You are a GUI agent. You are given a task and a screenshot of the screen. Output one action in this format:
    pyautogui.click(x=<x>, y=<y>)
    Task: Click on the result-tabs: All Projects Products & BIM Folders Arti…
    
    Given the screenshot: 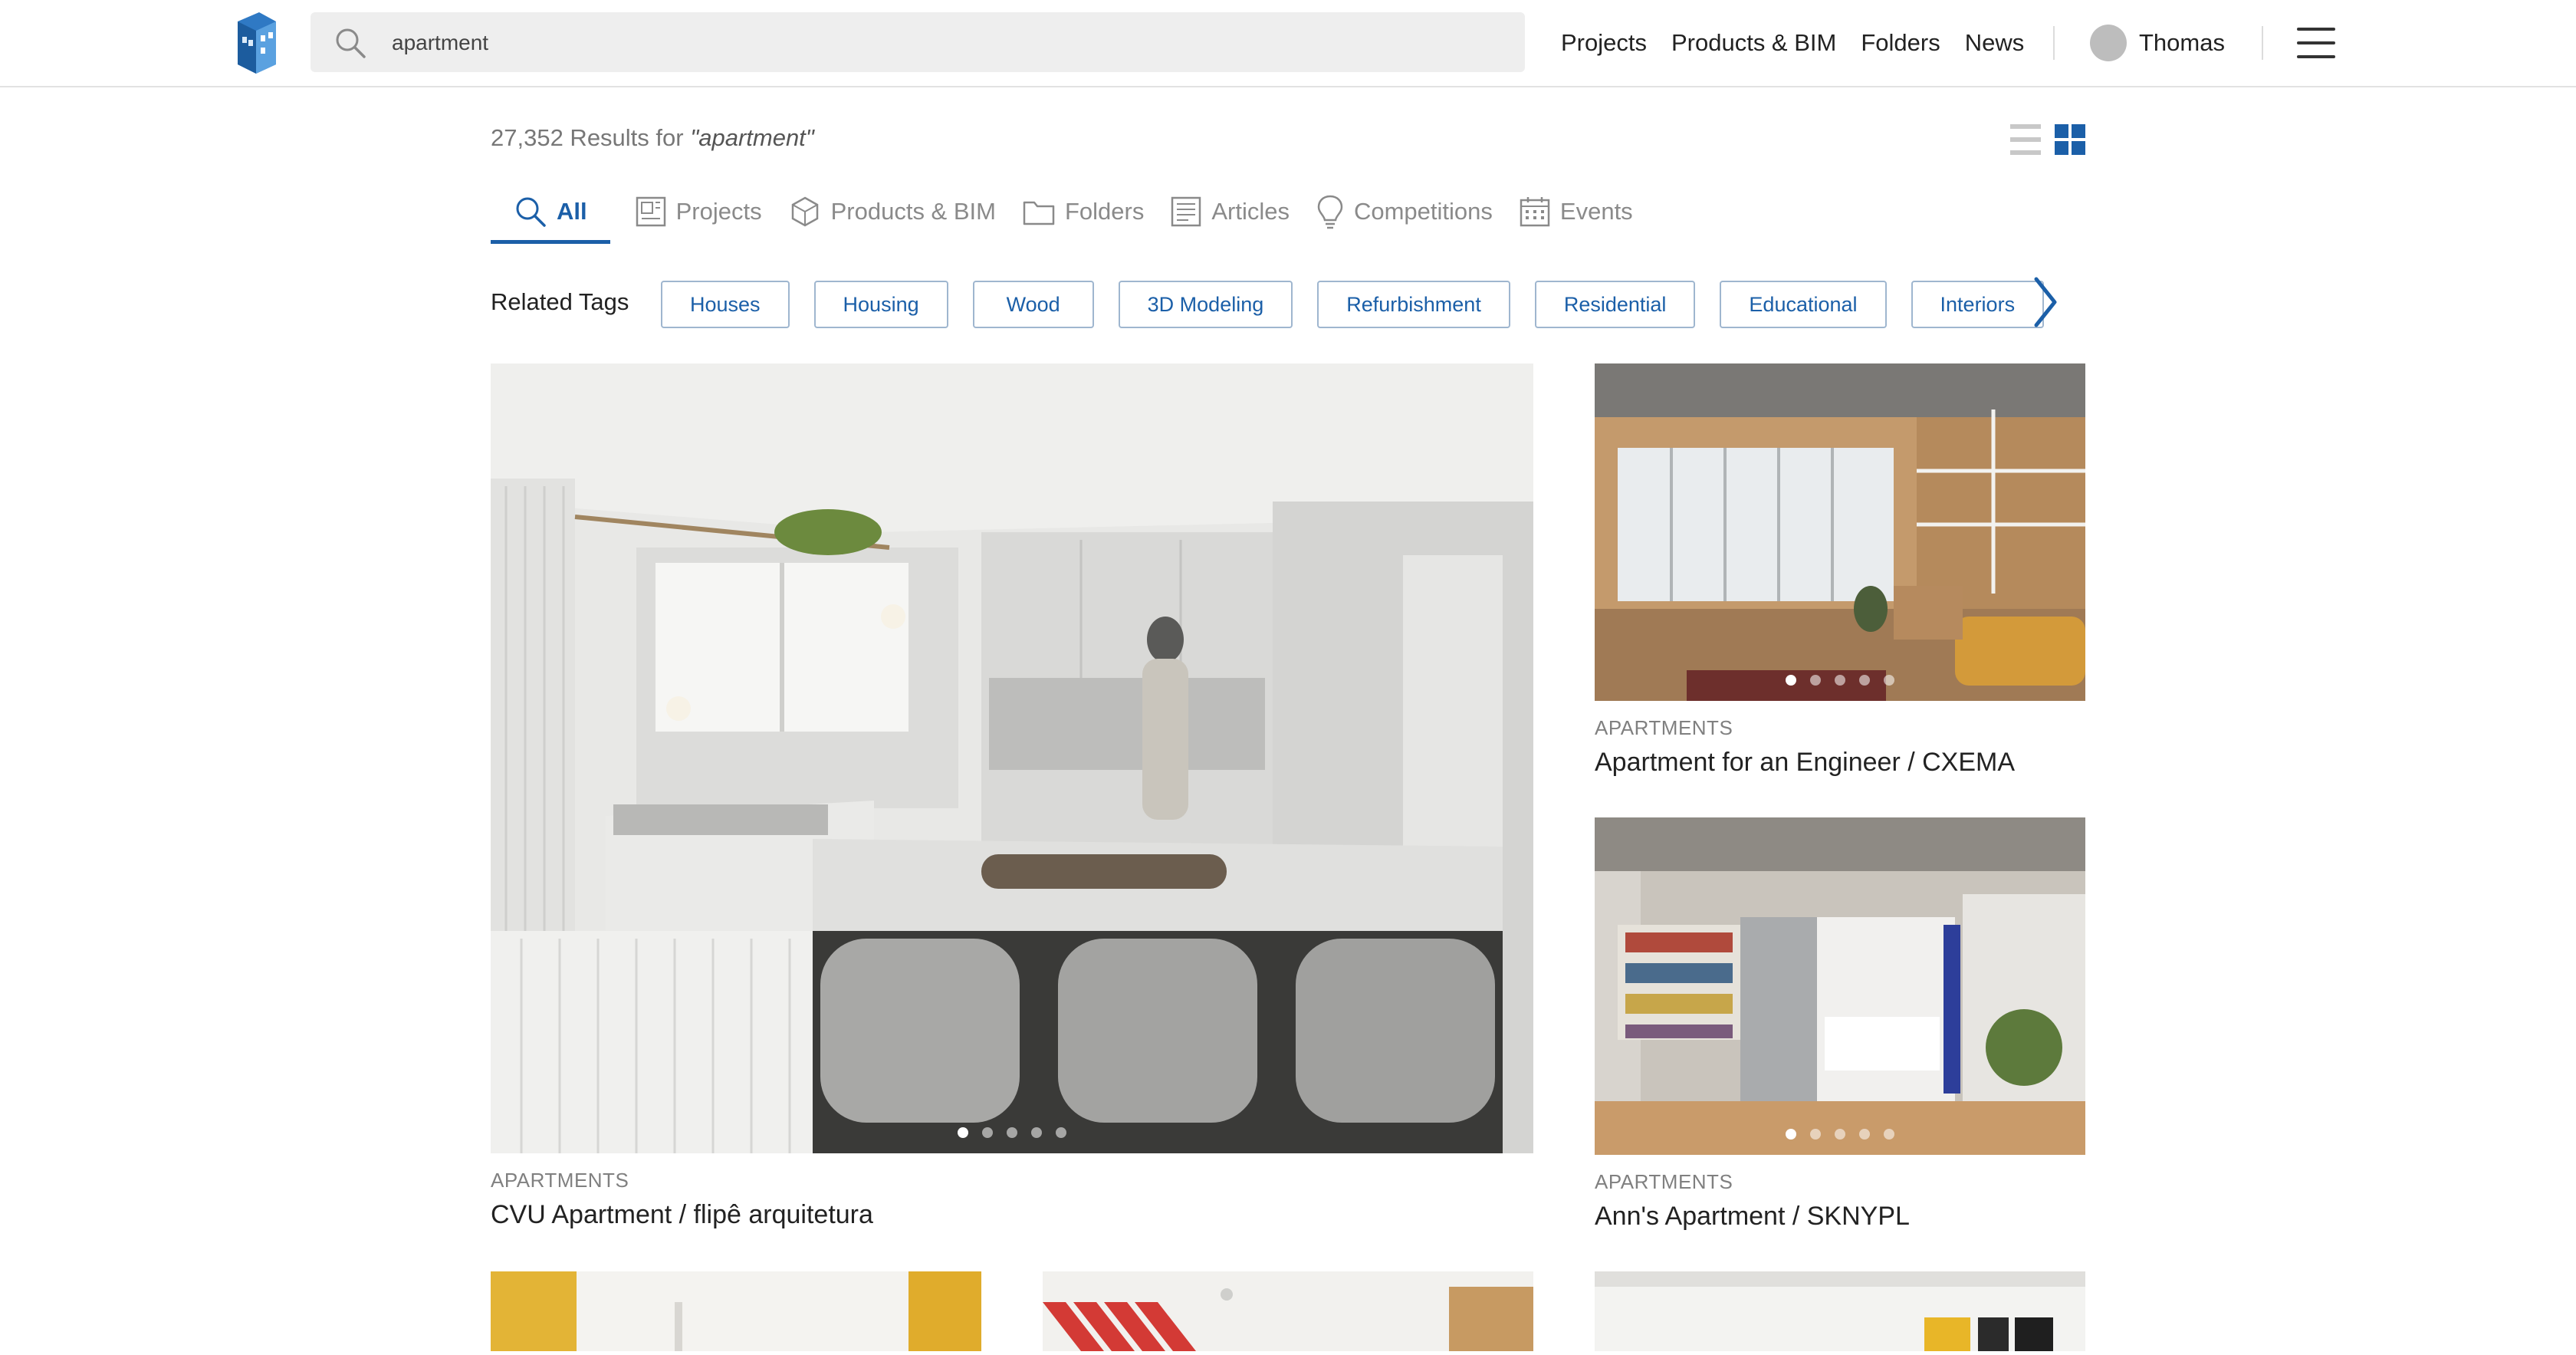 What is the action you would take?
    pyautogui.click(x=1074, y=213)
    